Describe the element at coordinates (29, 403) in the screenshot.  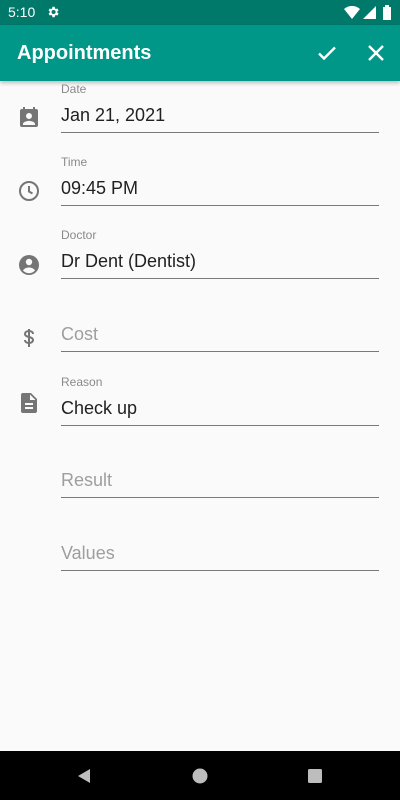
I see `document-icon` at that location.